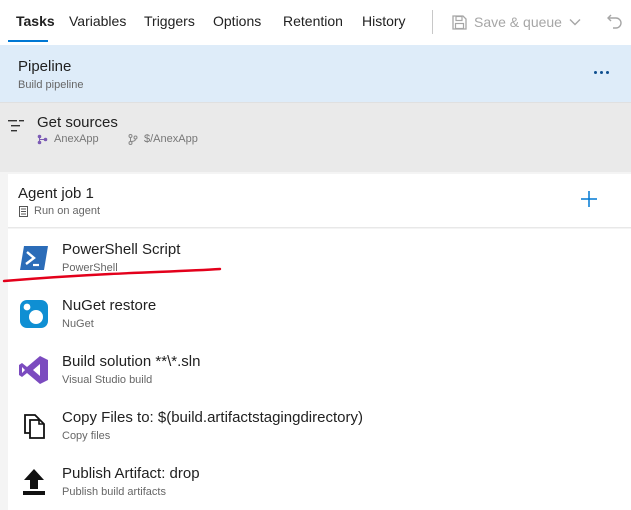  I want to click on copy-files-icon, so click(34, 426).